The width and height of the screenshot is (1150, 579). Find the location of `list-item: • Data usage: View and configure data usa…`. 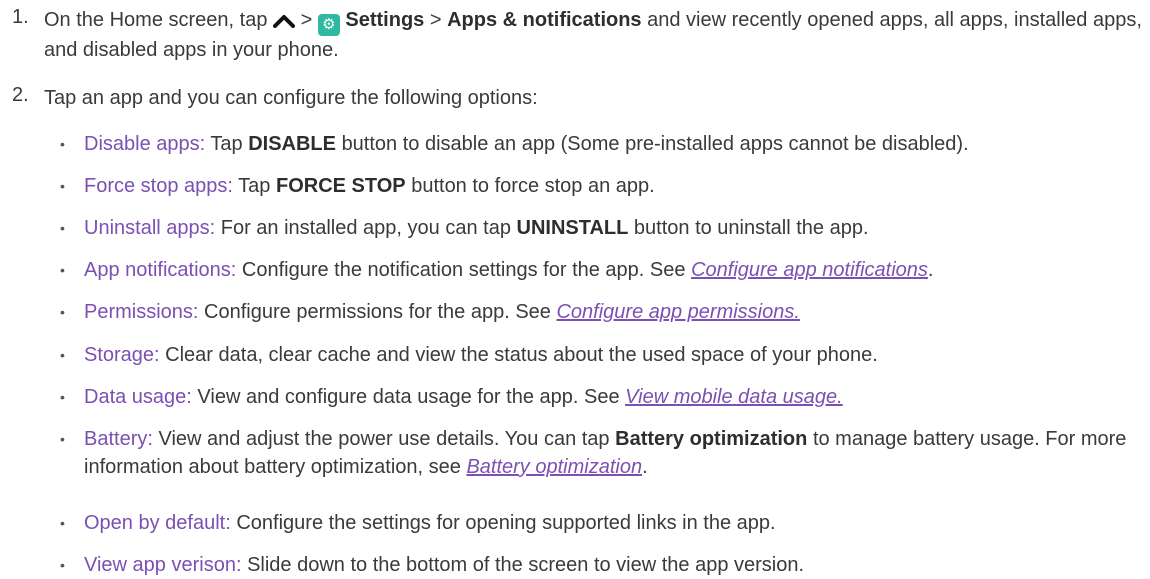

list-item: • Data usage: View and configure data usa… is located at coordinates (575, 397).